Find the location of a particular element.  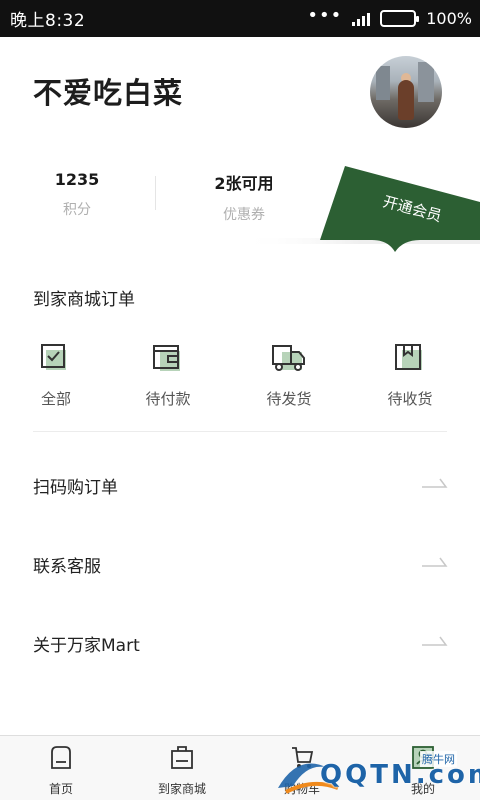

stat-divider is located at coordinates (155, 193).